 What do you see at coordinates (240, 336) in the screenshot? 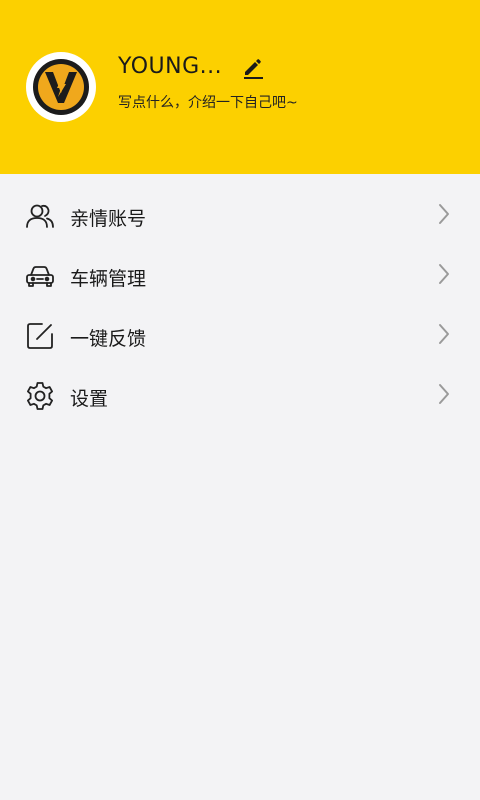
I see `menu-item-feedback: 一键反馈` at bounding box center [240, 336].